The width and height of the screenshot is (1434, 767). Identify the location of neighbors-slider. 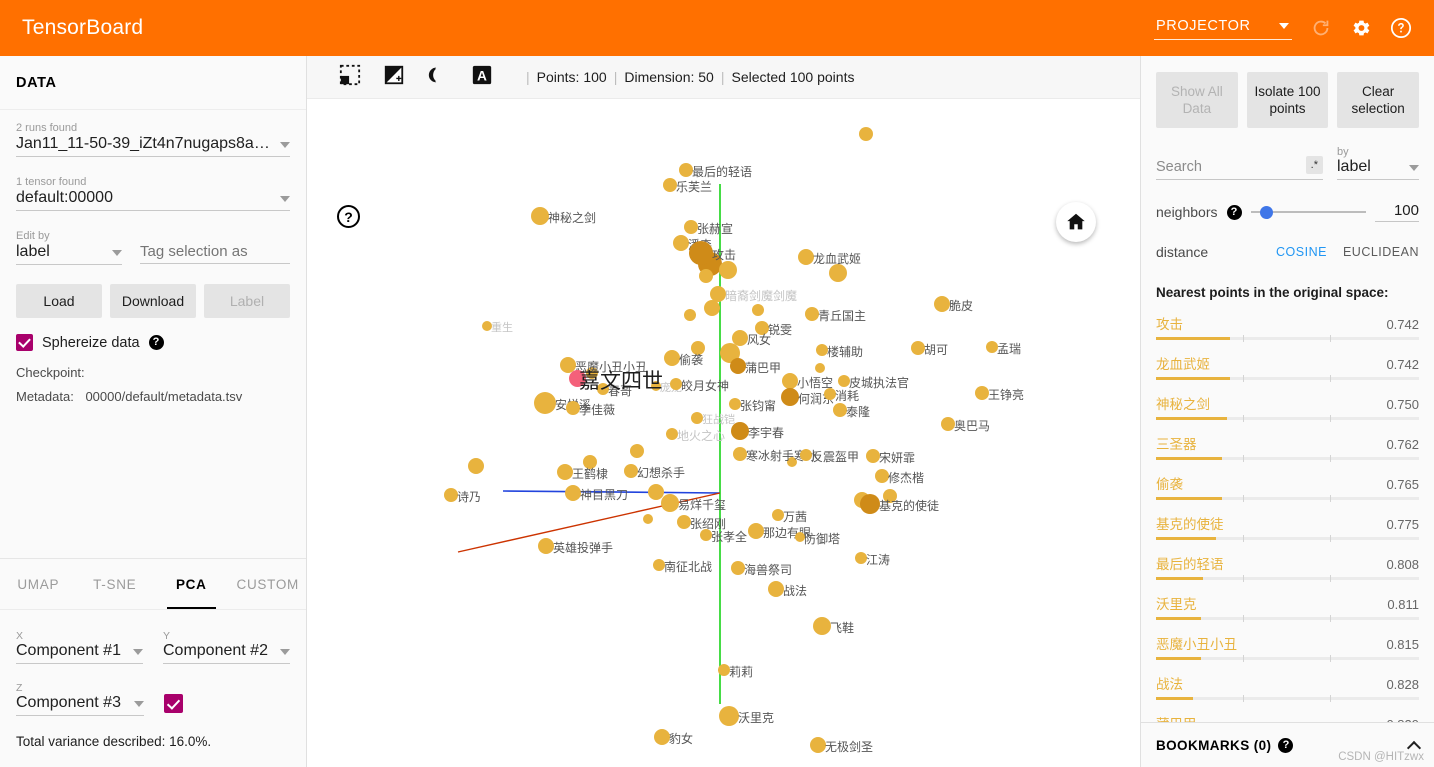
(1308, 212).